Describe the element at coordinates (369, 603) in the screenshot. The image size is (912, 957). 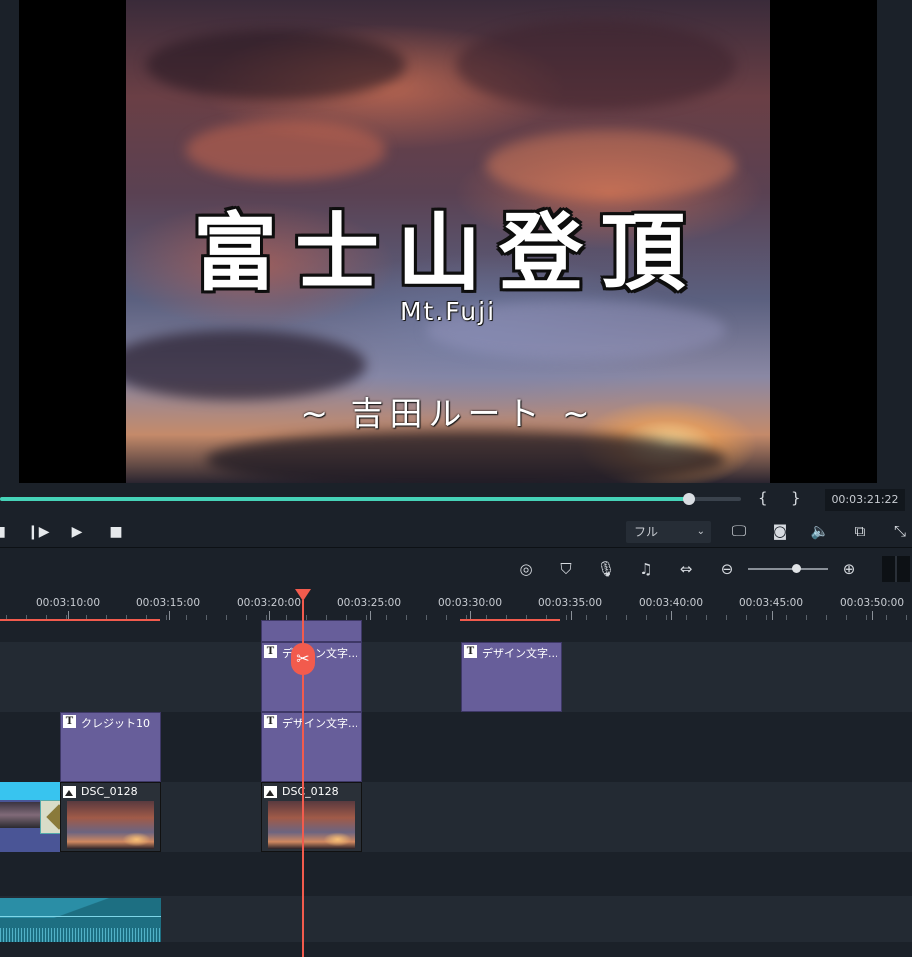
I see `ruler-label: 00:03:25:00` at that location.